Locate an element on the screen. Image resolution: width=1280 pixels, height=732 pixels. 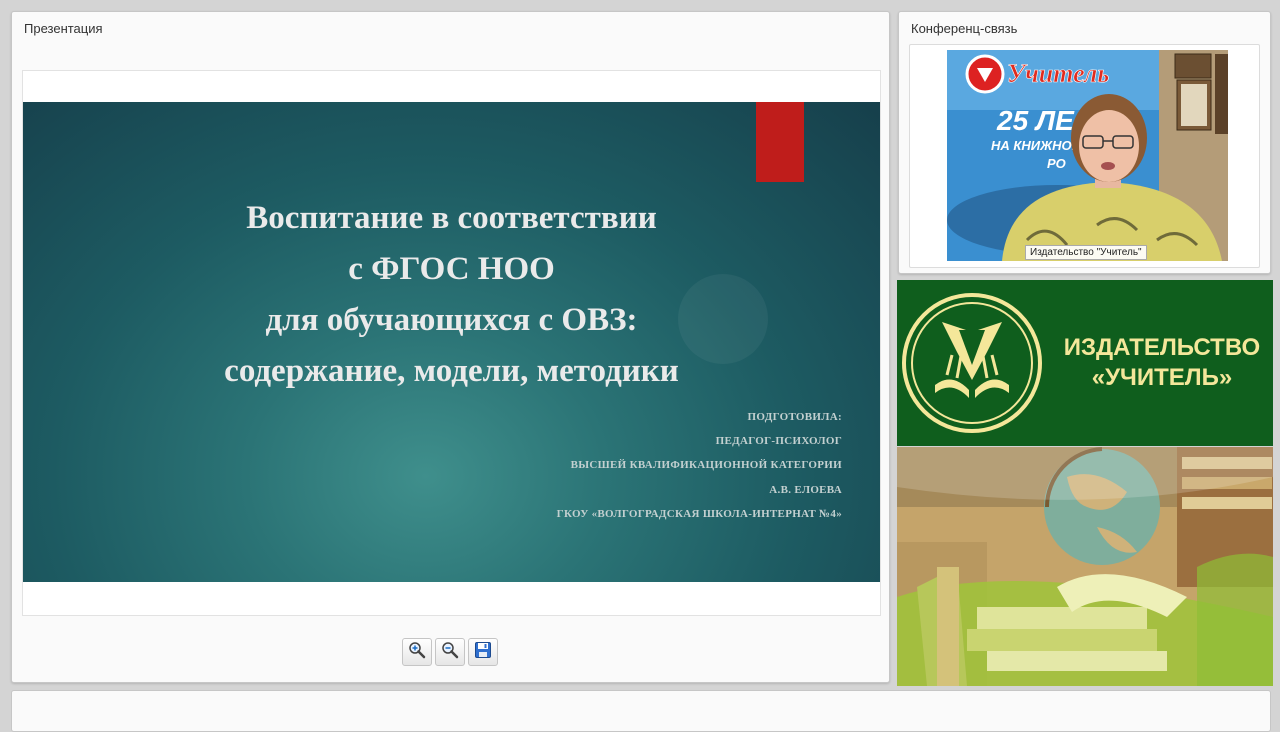
save-button is located at coordinates (483, 652).